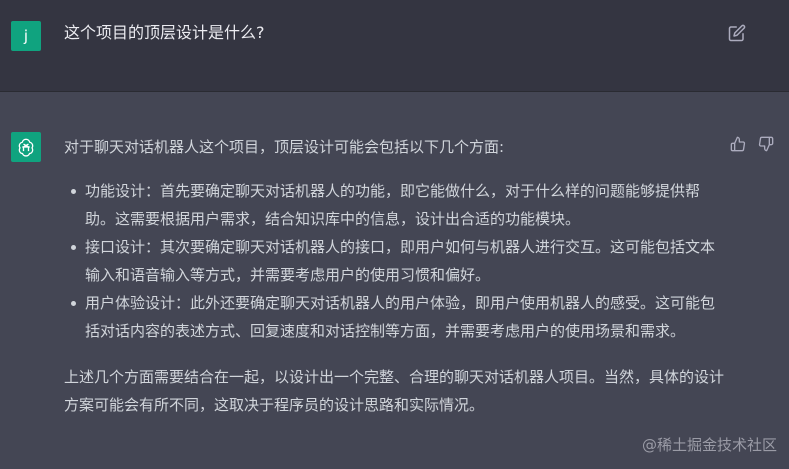  I want to click on edit-icon, so click(737, 33).